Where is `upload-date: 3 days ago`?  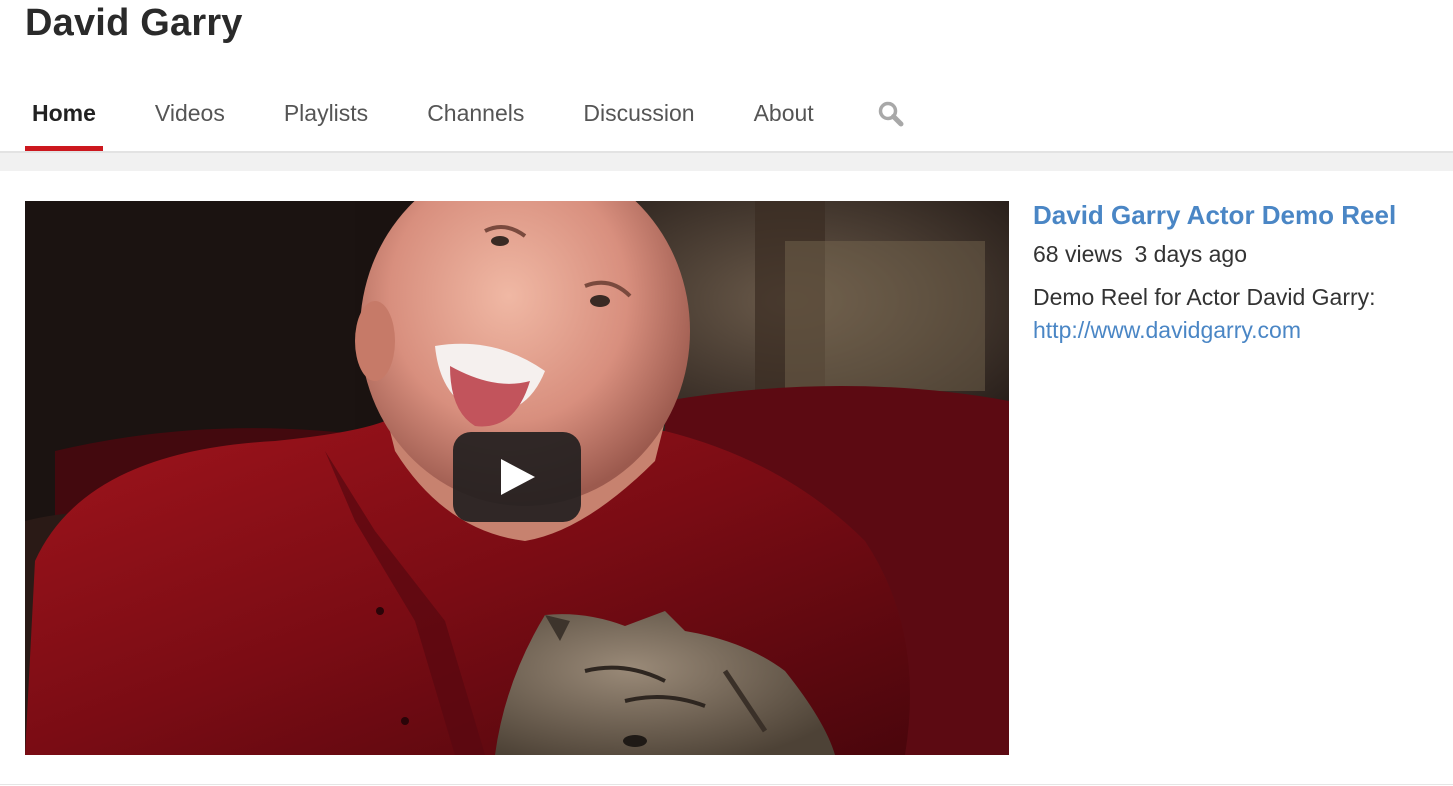 upload-date: 3 days ago is located at coordinates (1191, 254).